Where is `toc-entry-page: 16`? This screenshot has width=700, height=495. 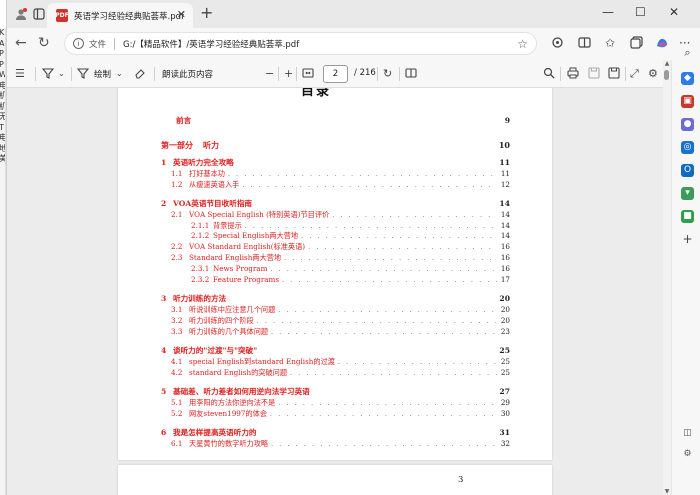
toc-entry-page: 16 is located at coordinates (505, 268).